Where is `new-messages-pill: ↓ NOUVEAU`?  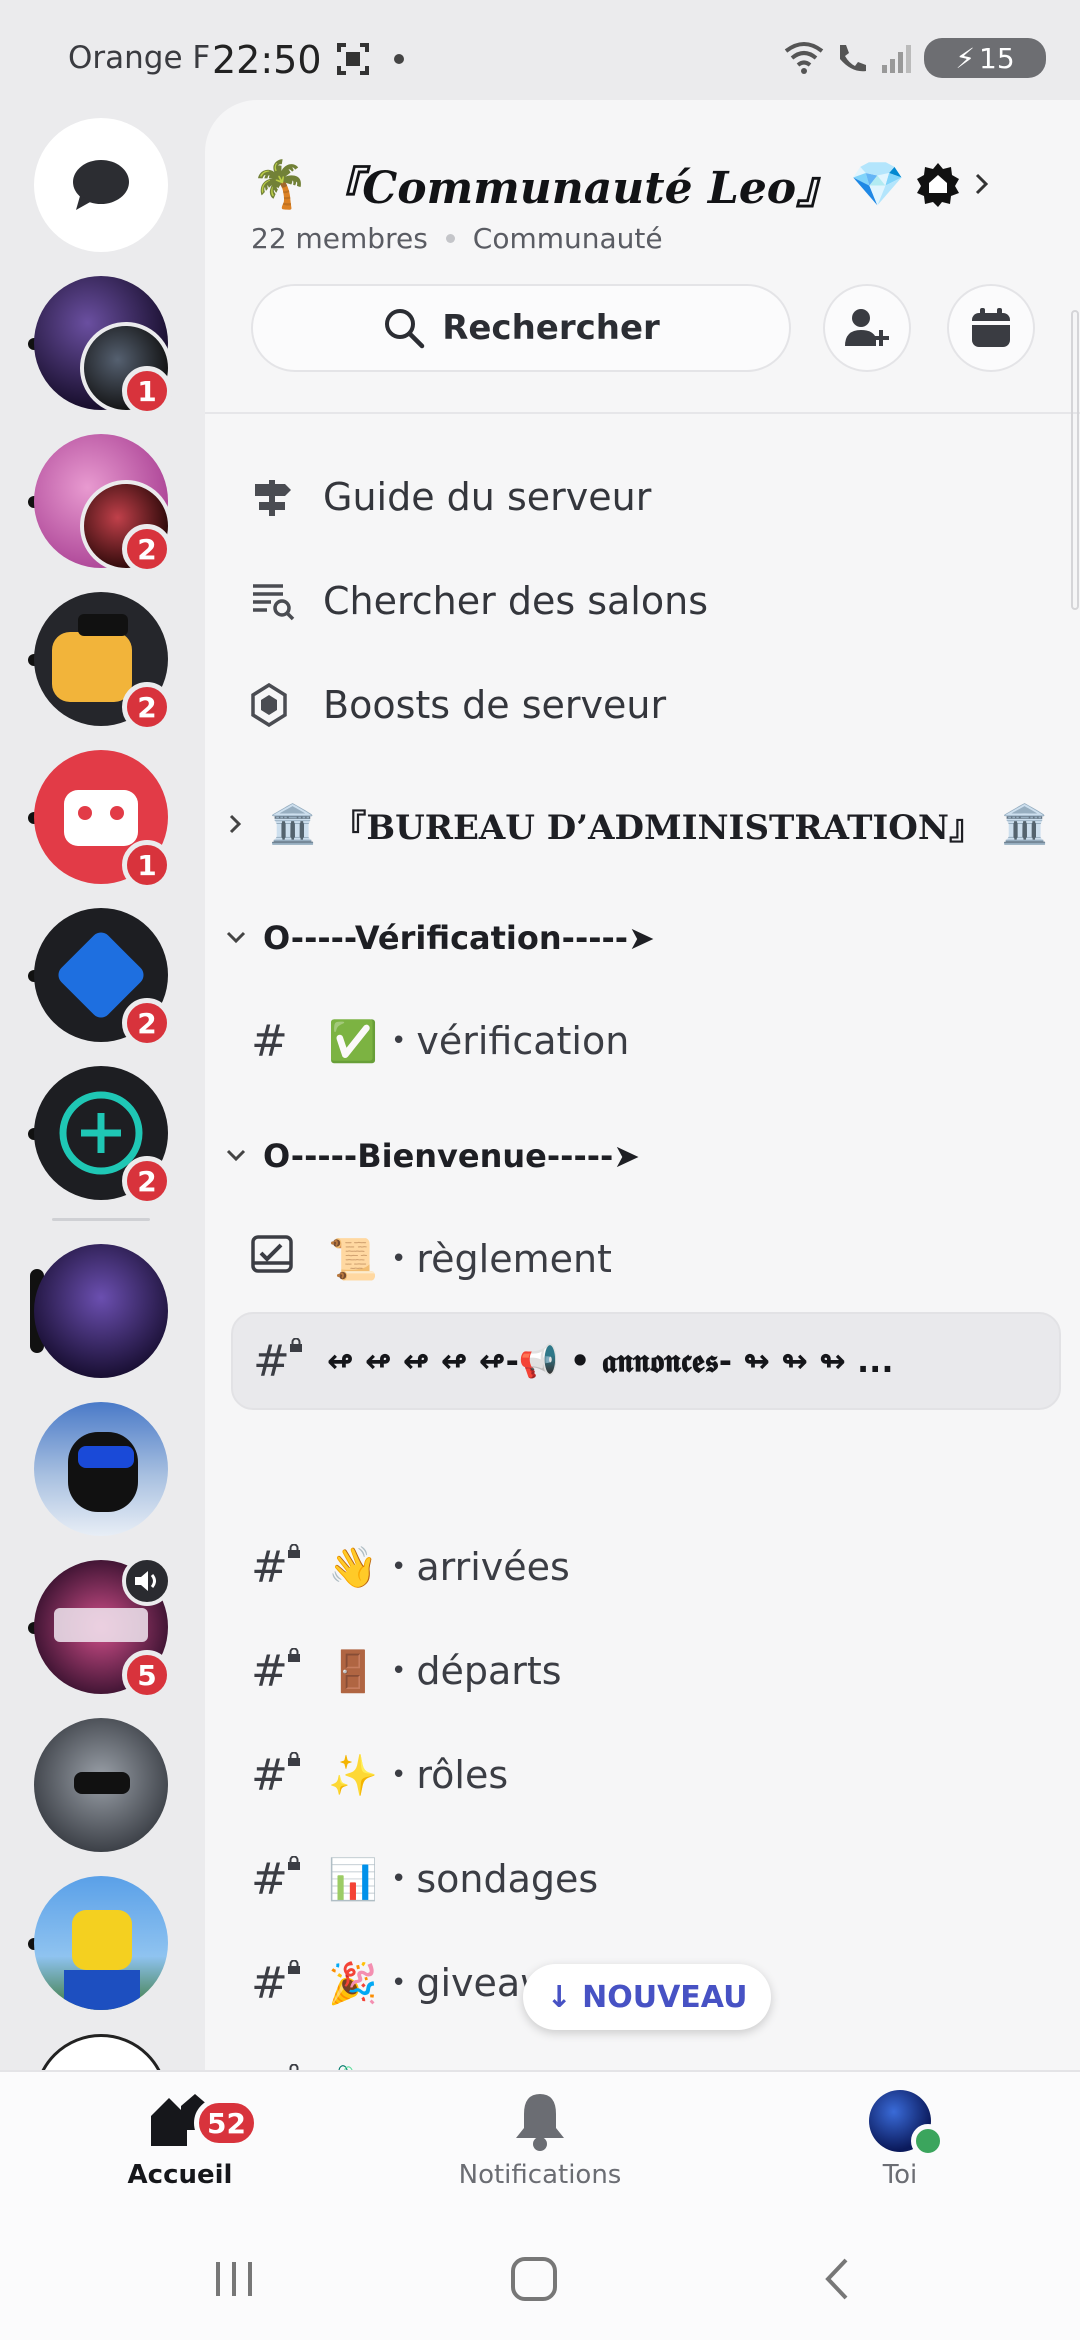 new-messages-pill: ↓ NOUVEAU is located at coordinates (647, 1997).